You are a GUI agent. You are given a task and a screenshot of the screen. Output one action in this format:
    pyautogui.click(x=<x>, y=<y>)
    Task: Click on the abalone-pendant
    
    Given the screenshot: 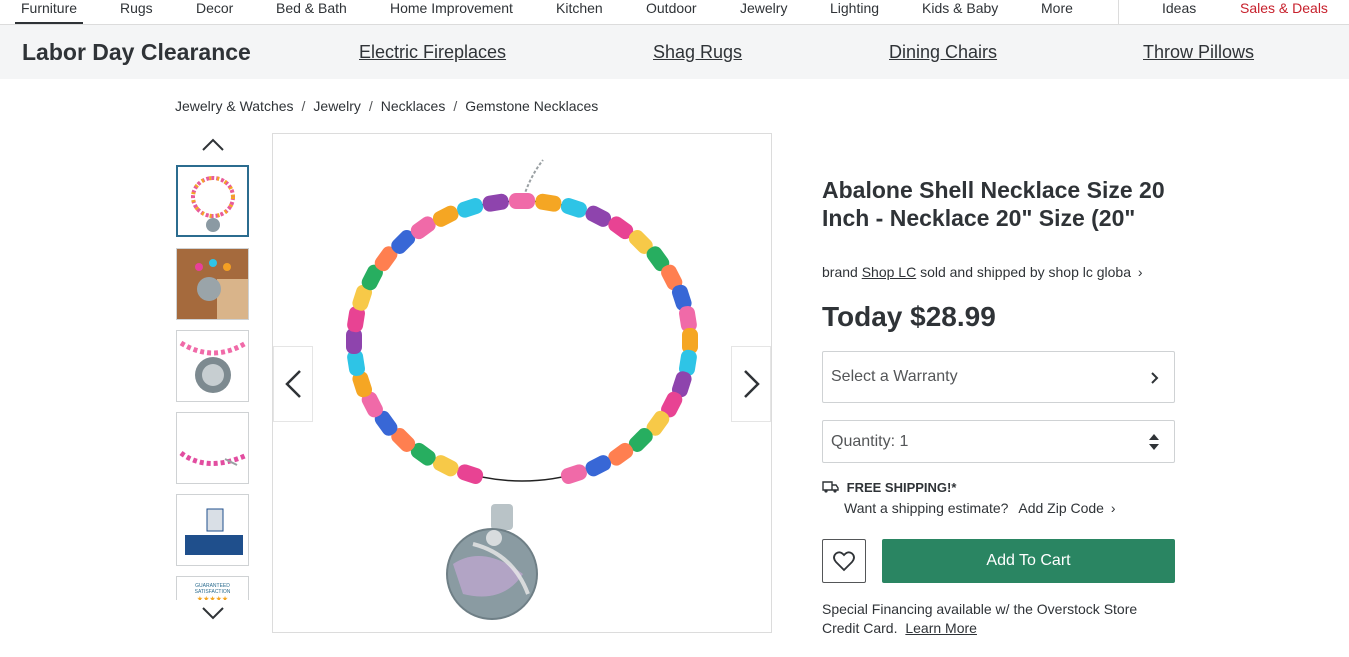 What is the action you would take?
    pyautogui.click(x=492, y=562)
    